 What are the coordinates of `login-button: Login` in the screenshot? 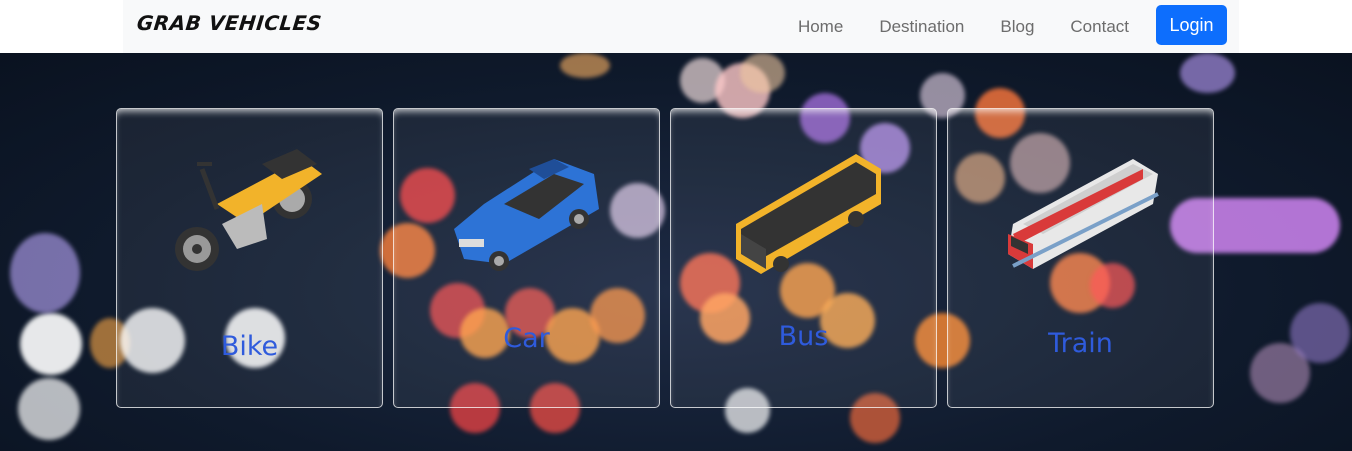 It's located at (1191, 25).